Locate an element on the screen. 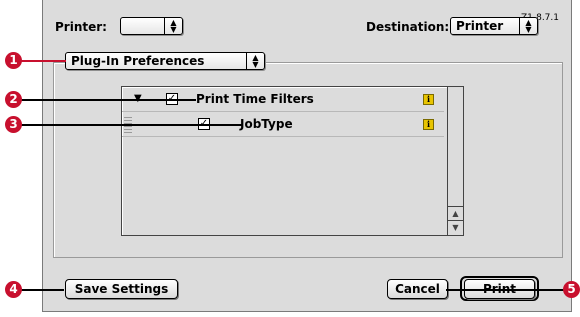 The image size is (580, 317). scroll-down-icon: ▼ is located at coordinates (455, 227).